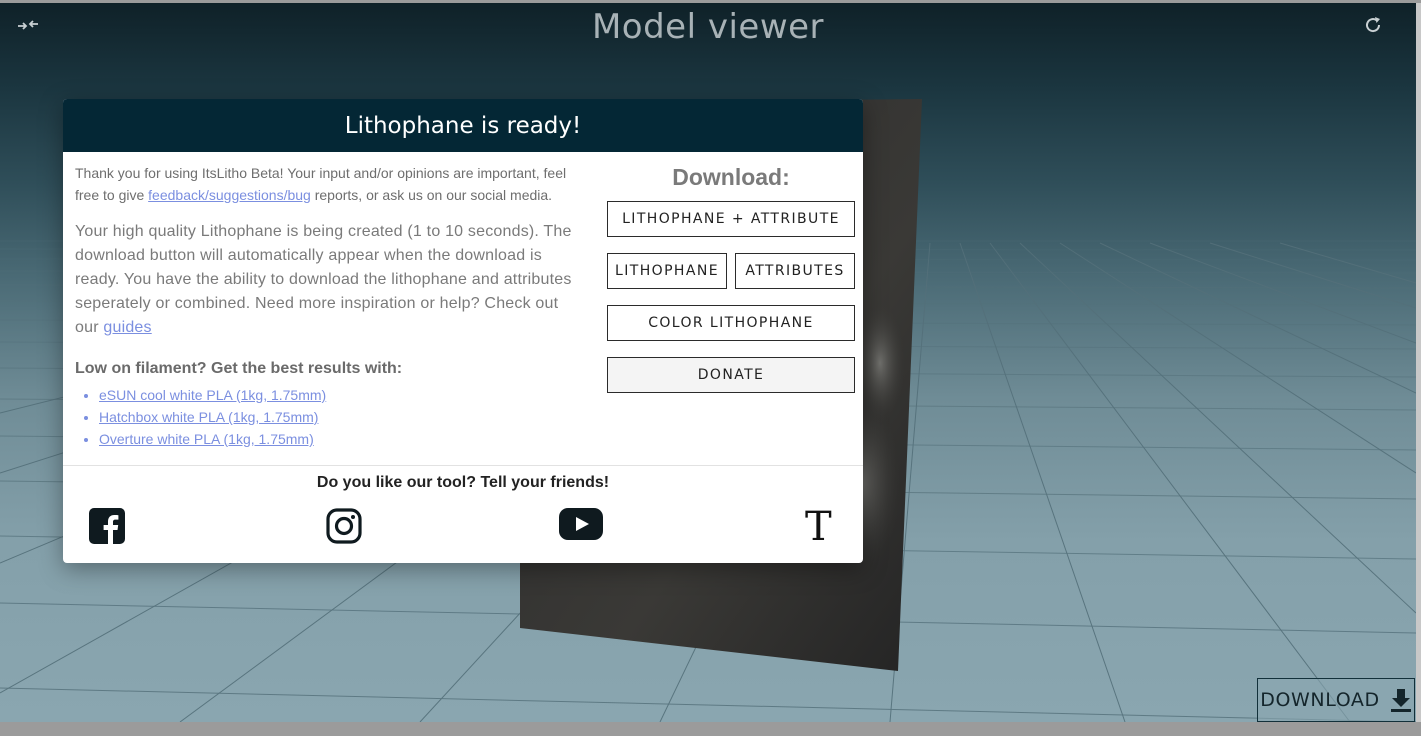 The width and height of the screenshot is (1421, 736). Describe the element at coordinates (731, 177) in the screenshot. I see `download-heading: Download:` at that location.